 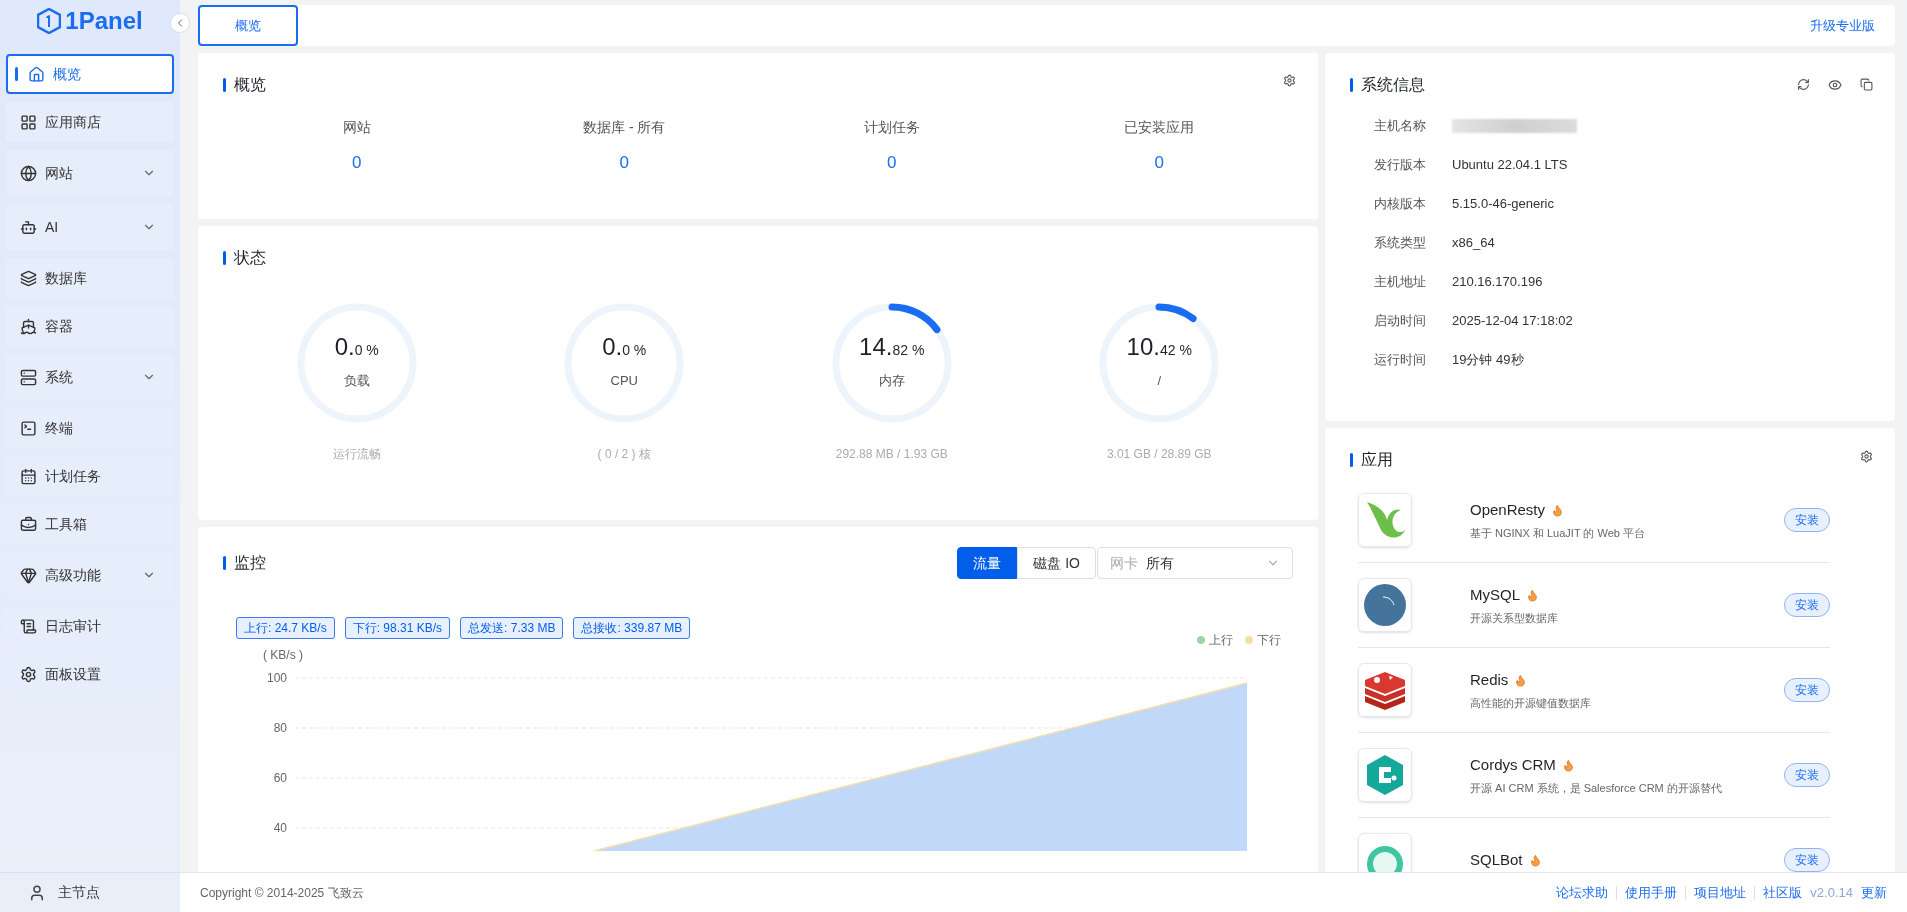 I want to click on refresh-icon, so click(x=1803, y=84).